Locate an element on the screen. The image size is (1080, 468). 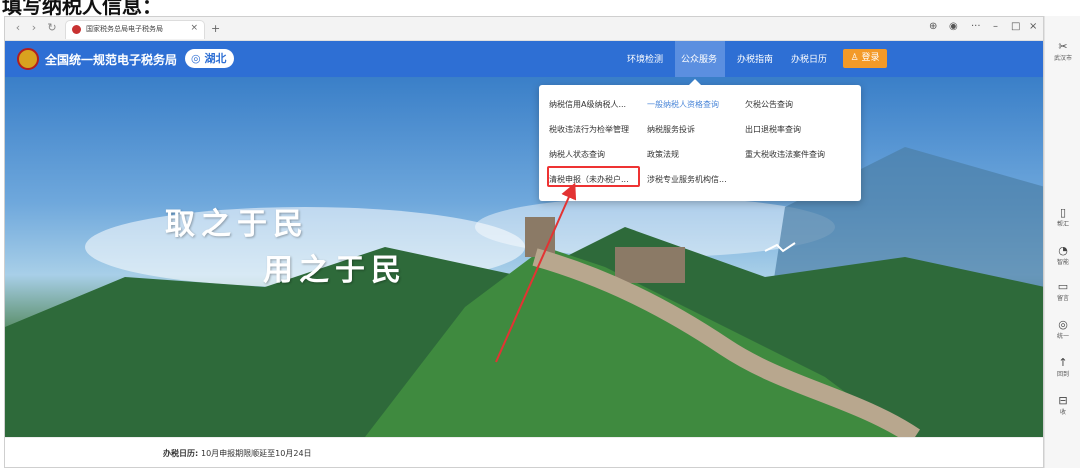
download-icon: ⊕ is located at coordinates (933, 26).